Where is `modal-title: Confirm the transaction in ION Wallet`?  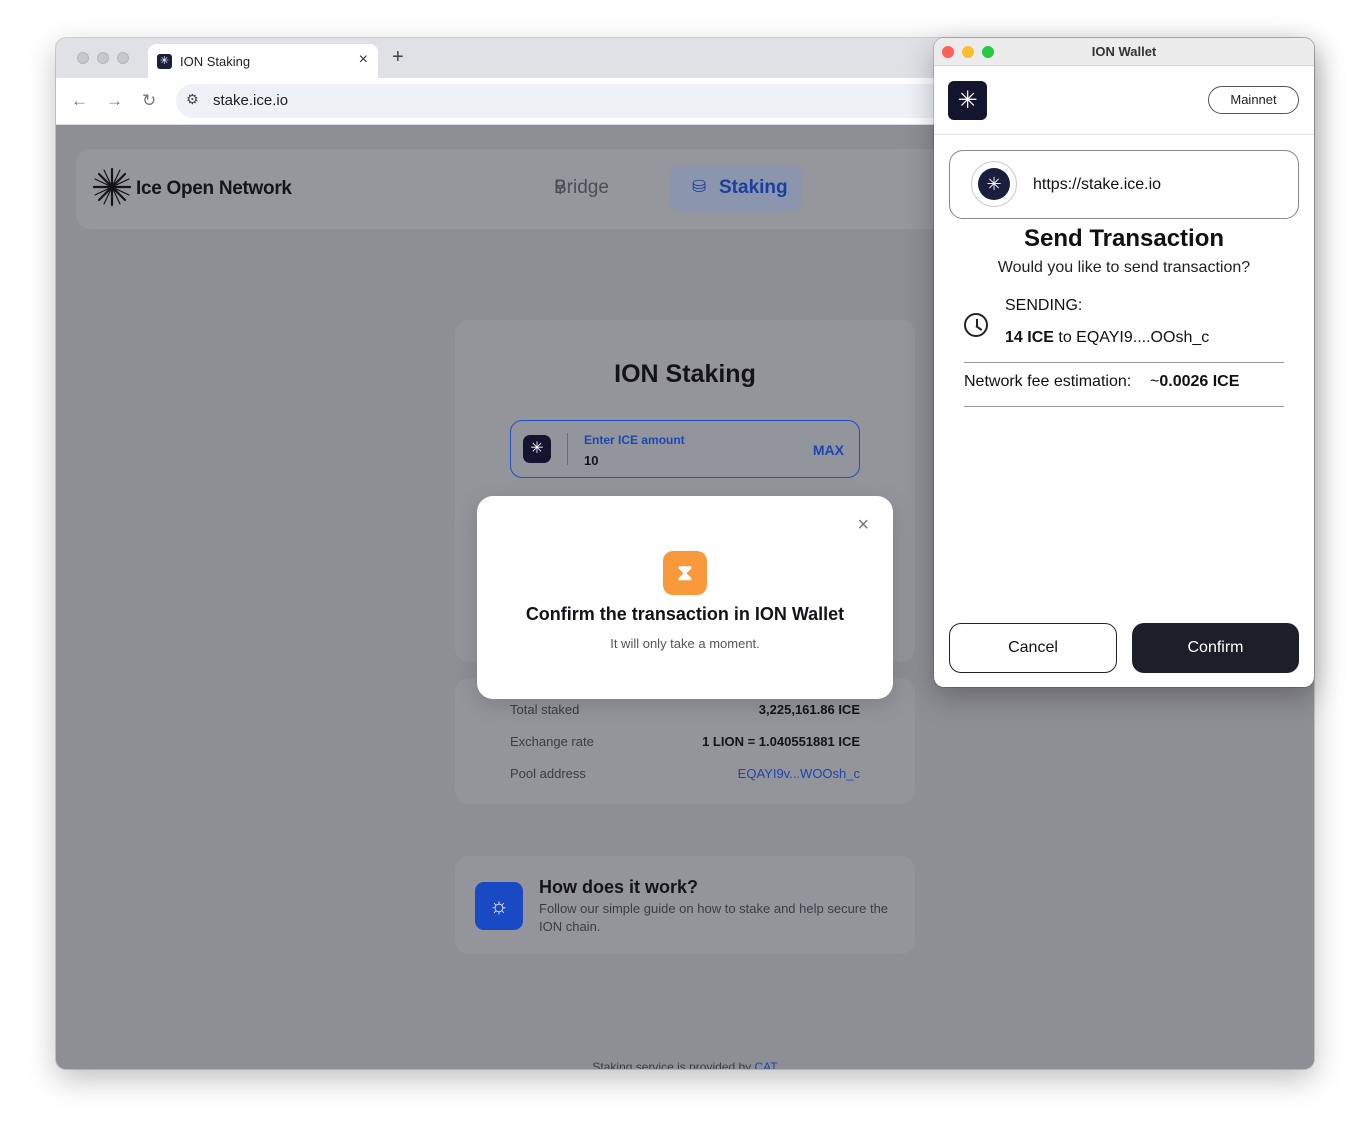
modal-title: Confirm the transaction in ION Wallet is located at coordinates (685, 614).